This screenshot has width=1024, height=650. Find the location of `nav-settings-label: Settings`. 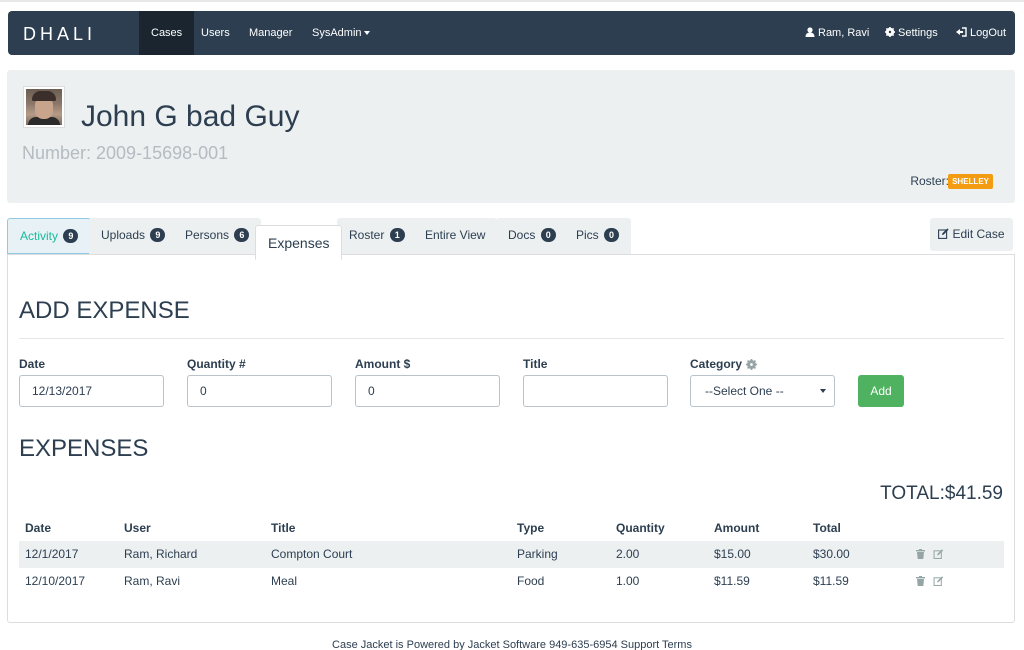

nav-settings-label: Settings is located at coordinates (918, 33).